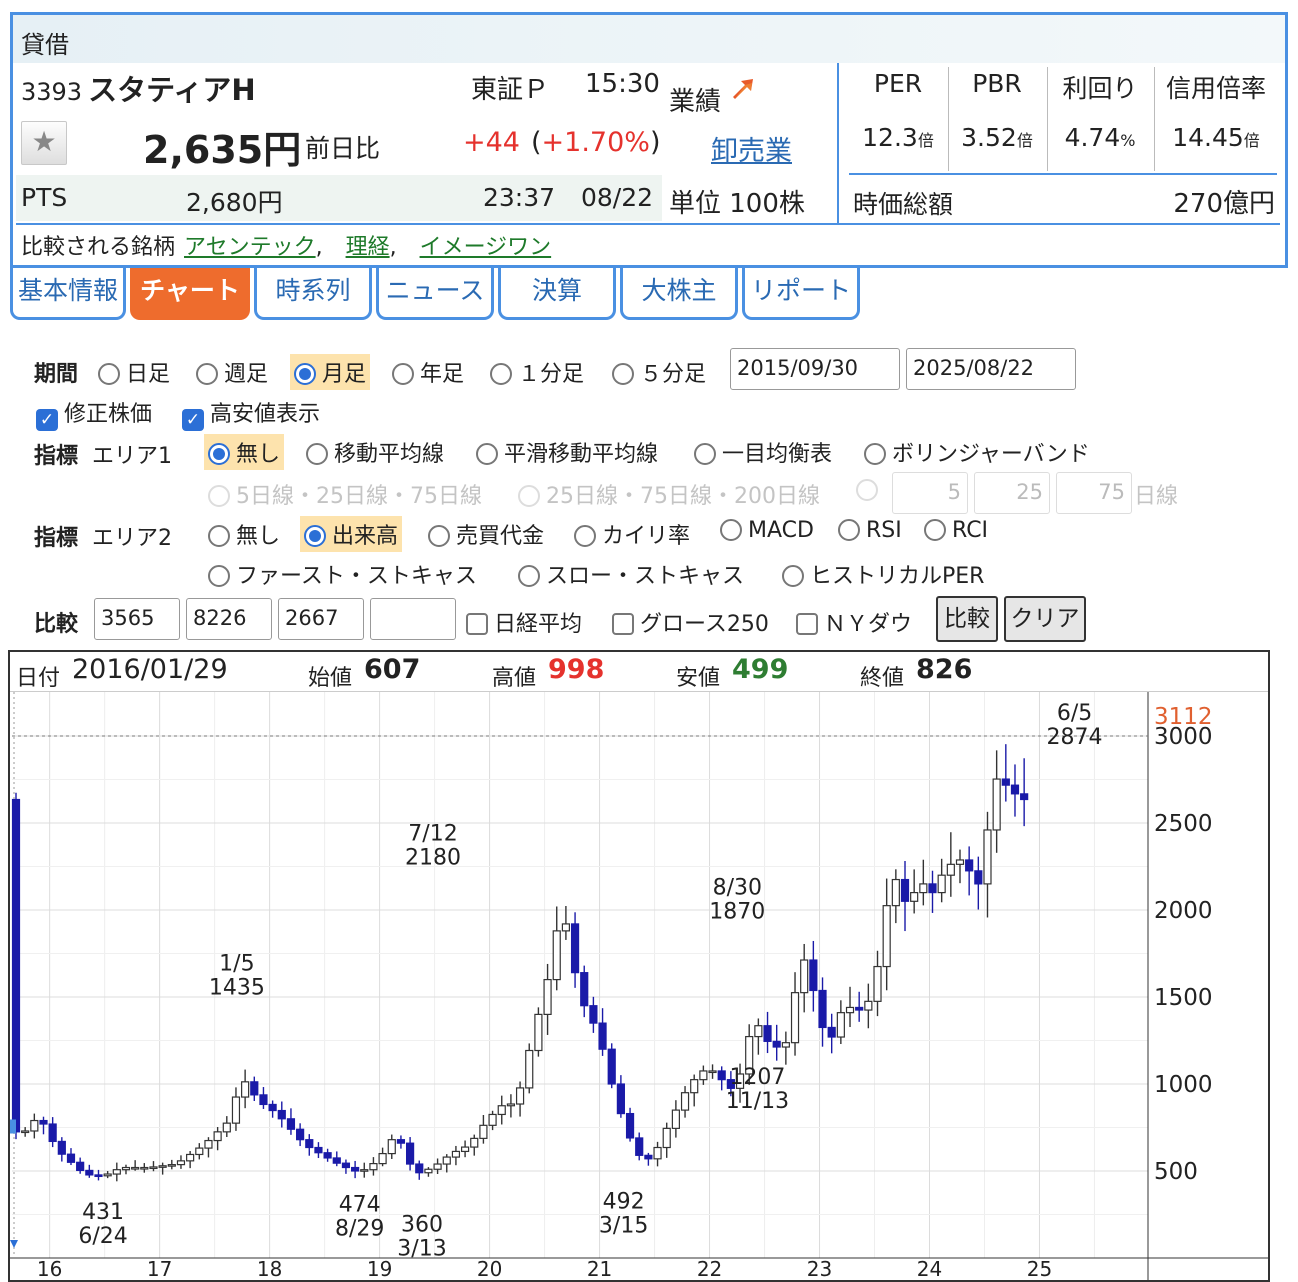 The width and height of the screenshot is (1298, 1282). I want to click on ma-input-3: 75, so click(1094, 493).